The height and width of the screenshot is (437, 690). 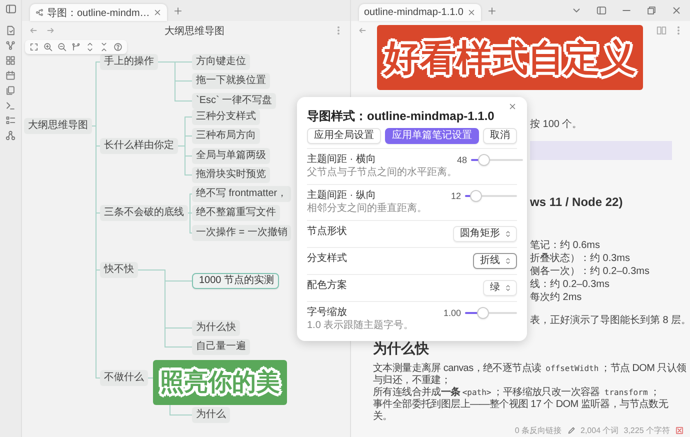 I want to click on text-line: 表，正好演示了导图能长到第 8 层。, so click(x=610, y=320).